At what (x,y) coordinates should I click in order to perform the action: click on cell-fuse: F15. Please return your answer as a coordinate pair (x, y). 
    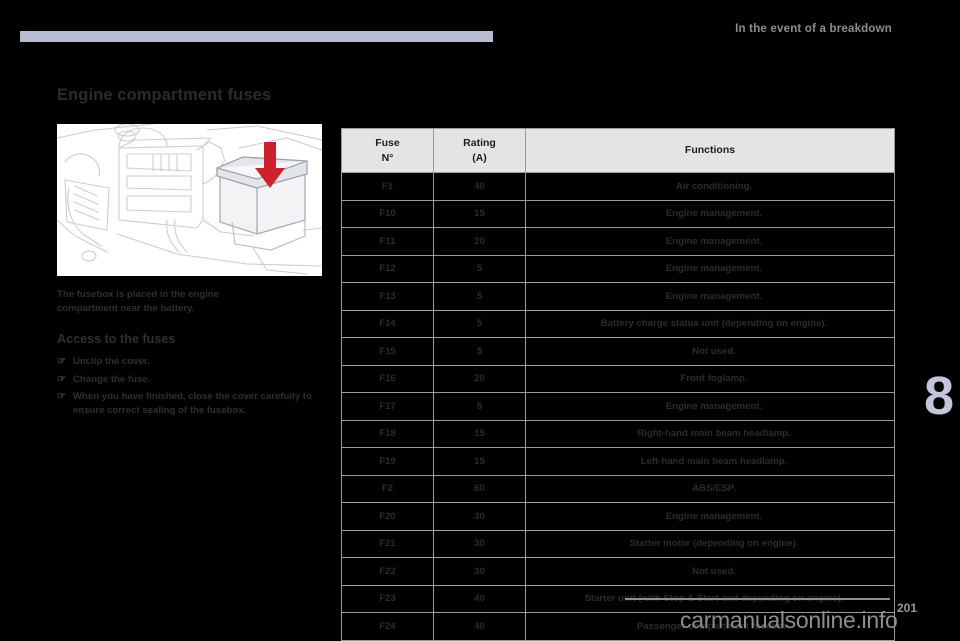
    Looking at the image, I should click on (387, 351).